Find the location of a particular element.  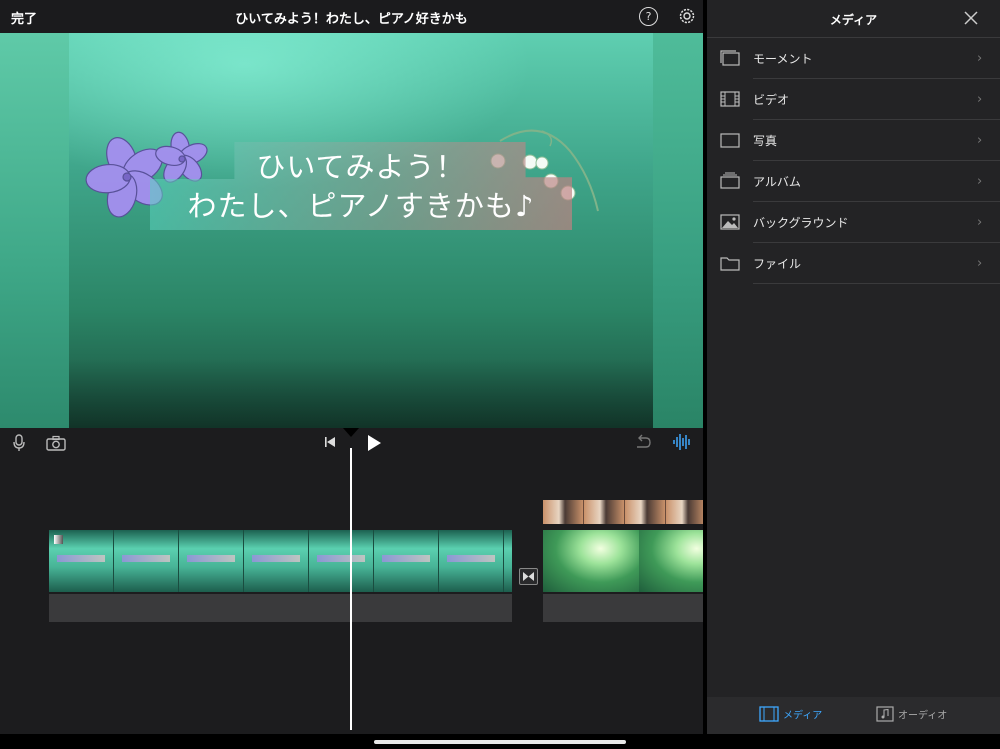

viewer-background-left is located at coordinates (34, 230).